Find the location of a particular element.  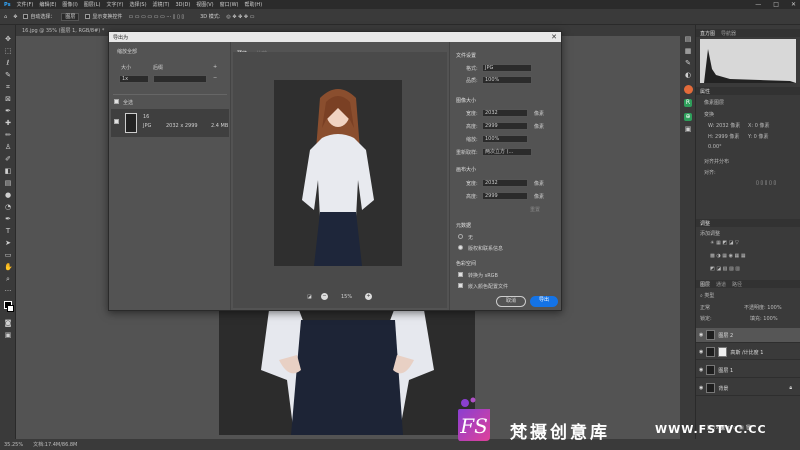

menu-file: 文件(F) is located at coordinates (25, 4).